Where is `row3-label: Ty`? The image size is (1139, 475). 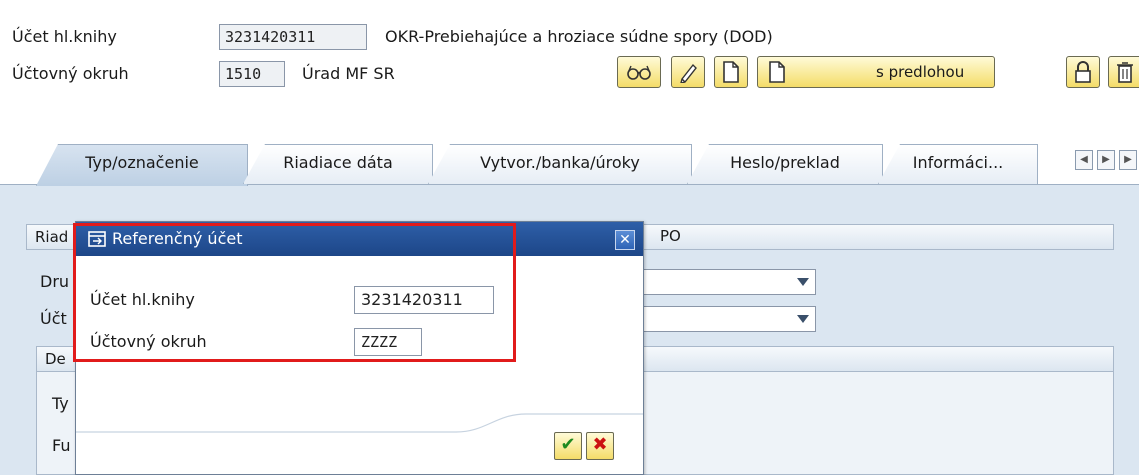 row3-label: Ty is located at coordinates (60, 403).